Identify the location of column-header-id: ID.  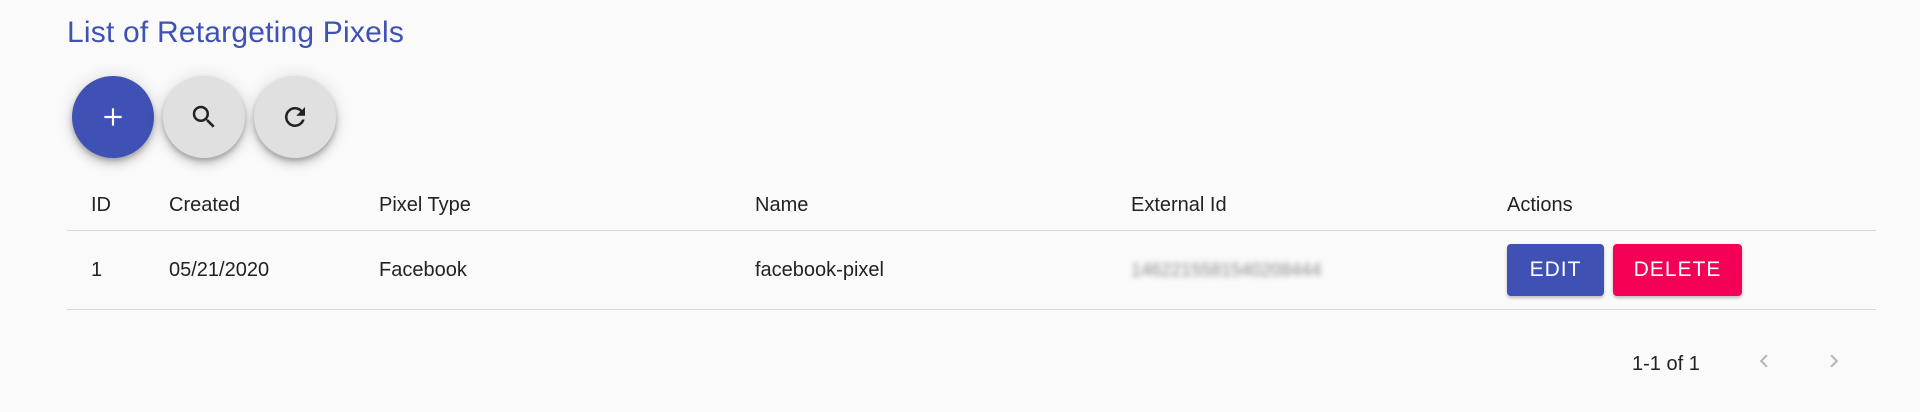
(101, 204).